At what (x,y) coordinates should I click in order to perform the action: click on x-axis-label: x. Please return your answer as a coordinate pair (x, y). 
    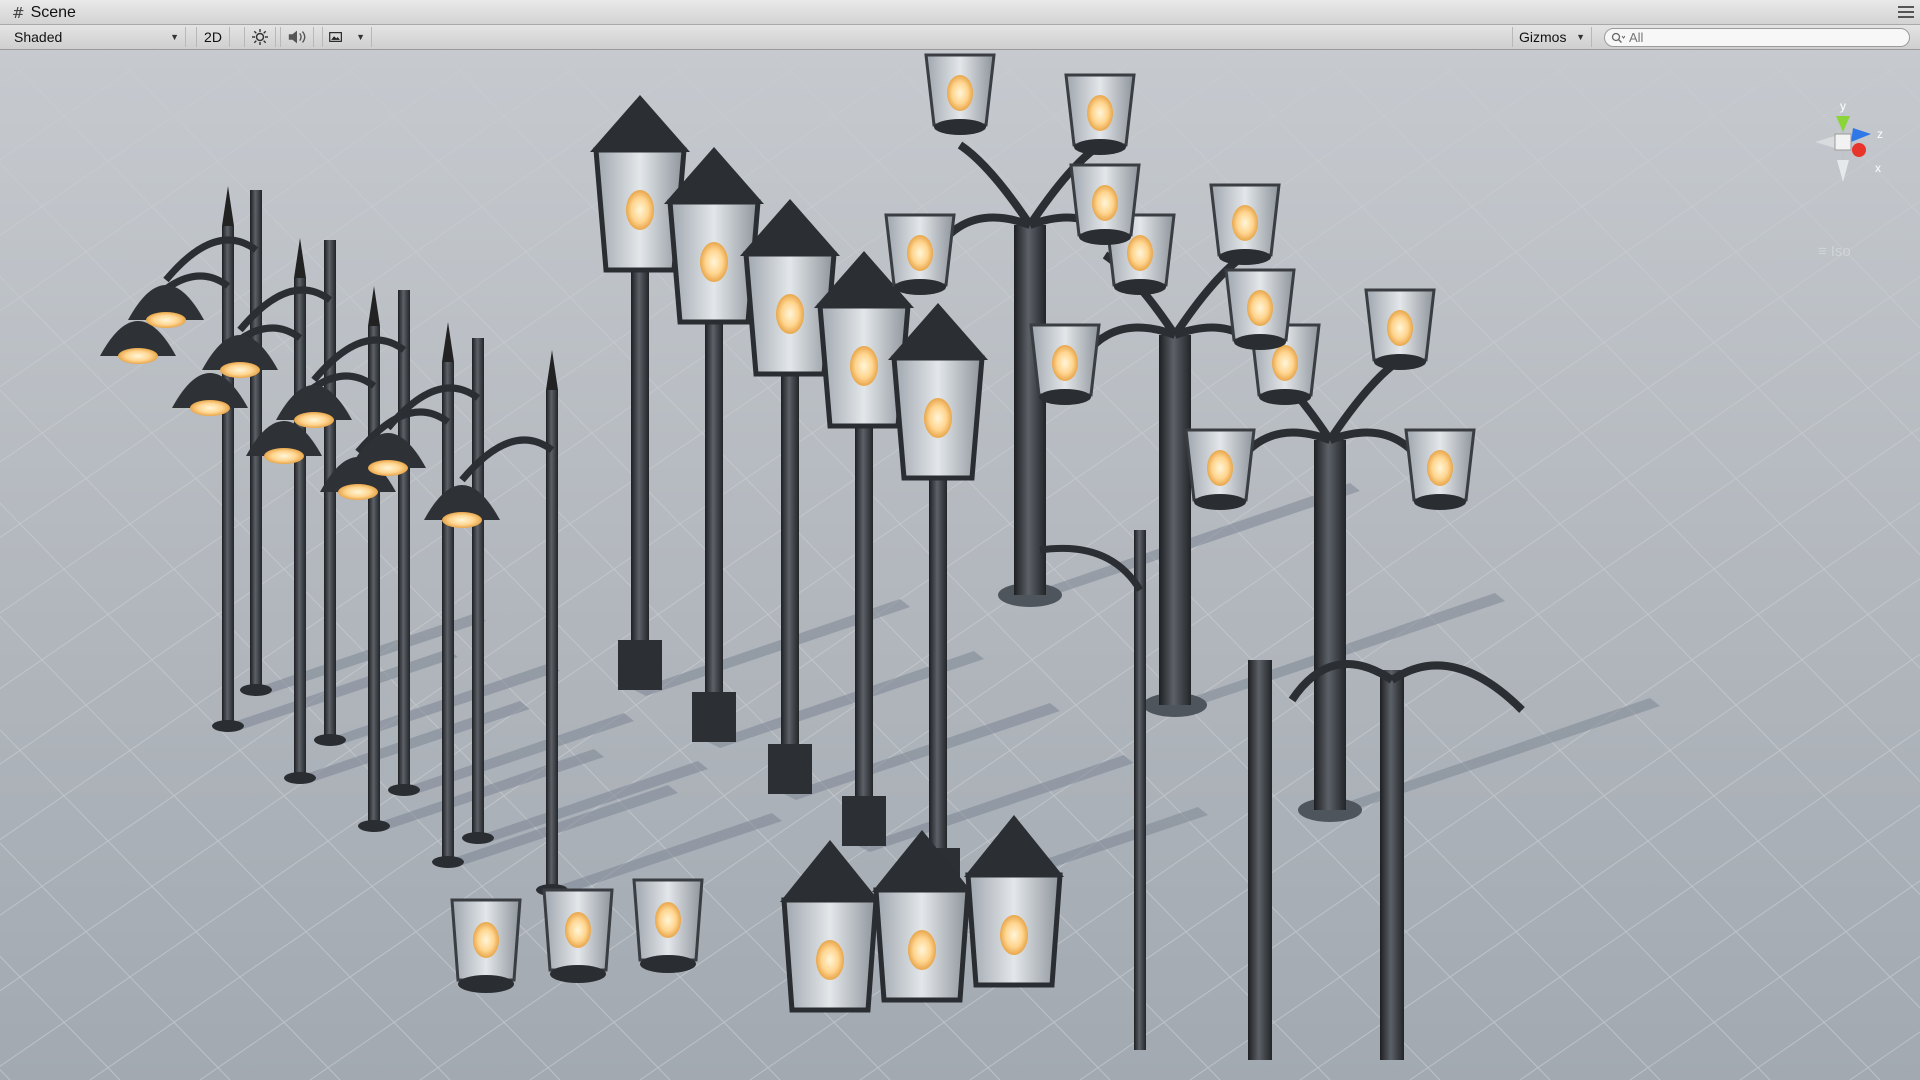
    Looking at the image, I should click on (1878, 168).